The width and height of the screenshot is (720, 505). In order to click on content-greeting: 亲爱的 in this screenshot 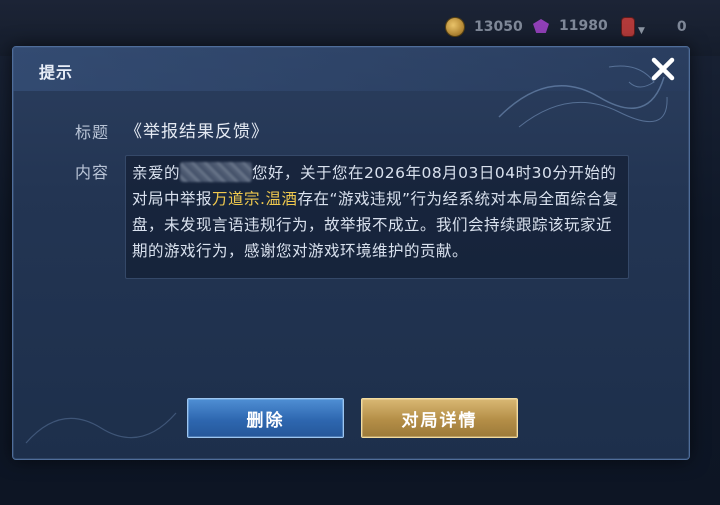, I will do `click(156, 173)`.